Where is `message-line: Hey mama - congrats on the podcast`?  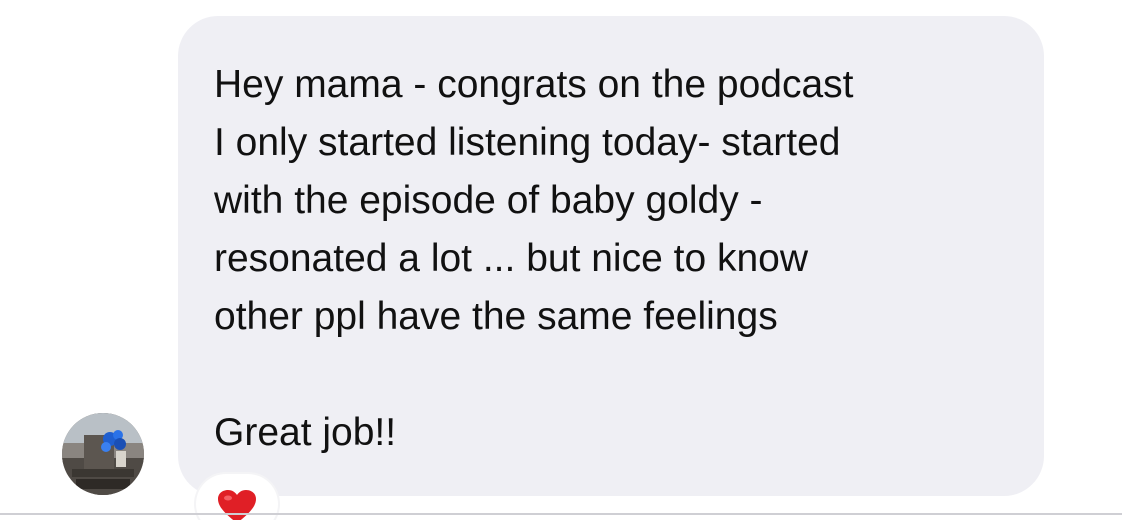 message-line: Hey mama - congrats on the podcast is located at coordinates (534, 84).